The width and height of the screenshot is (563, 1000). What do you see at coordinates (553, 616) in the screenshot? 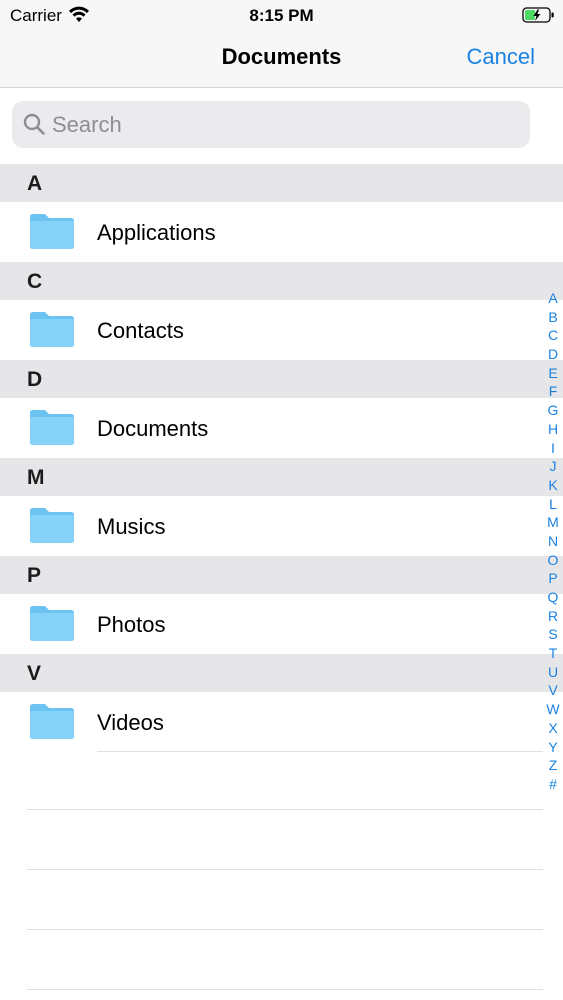
I see `index-letter: R` at bounding box center [553, 616].